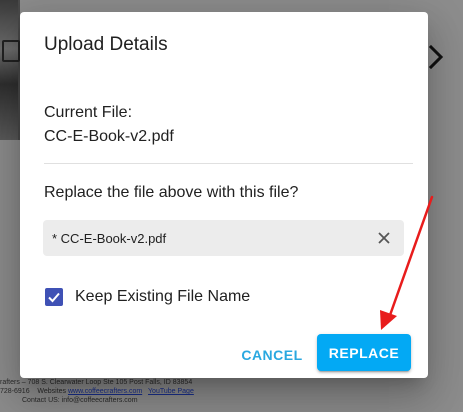  What do you see at coordinates (109, 136) in the screenshot?
I see `current-file-name: CC-E-Book-v2.pdf` at bounding box center [109, 136].